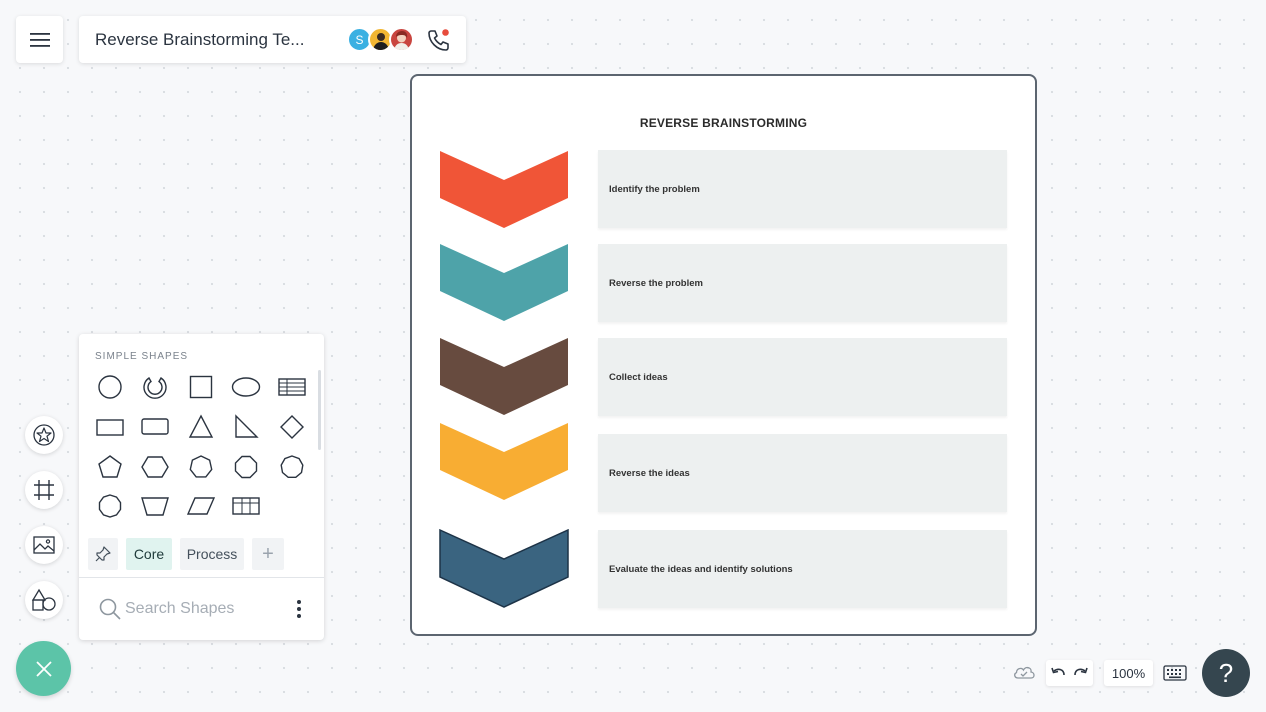 The image size is (1266, 712). I want to click on diamond-shape, so click(292, 427).